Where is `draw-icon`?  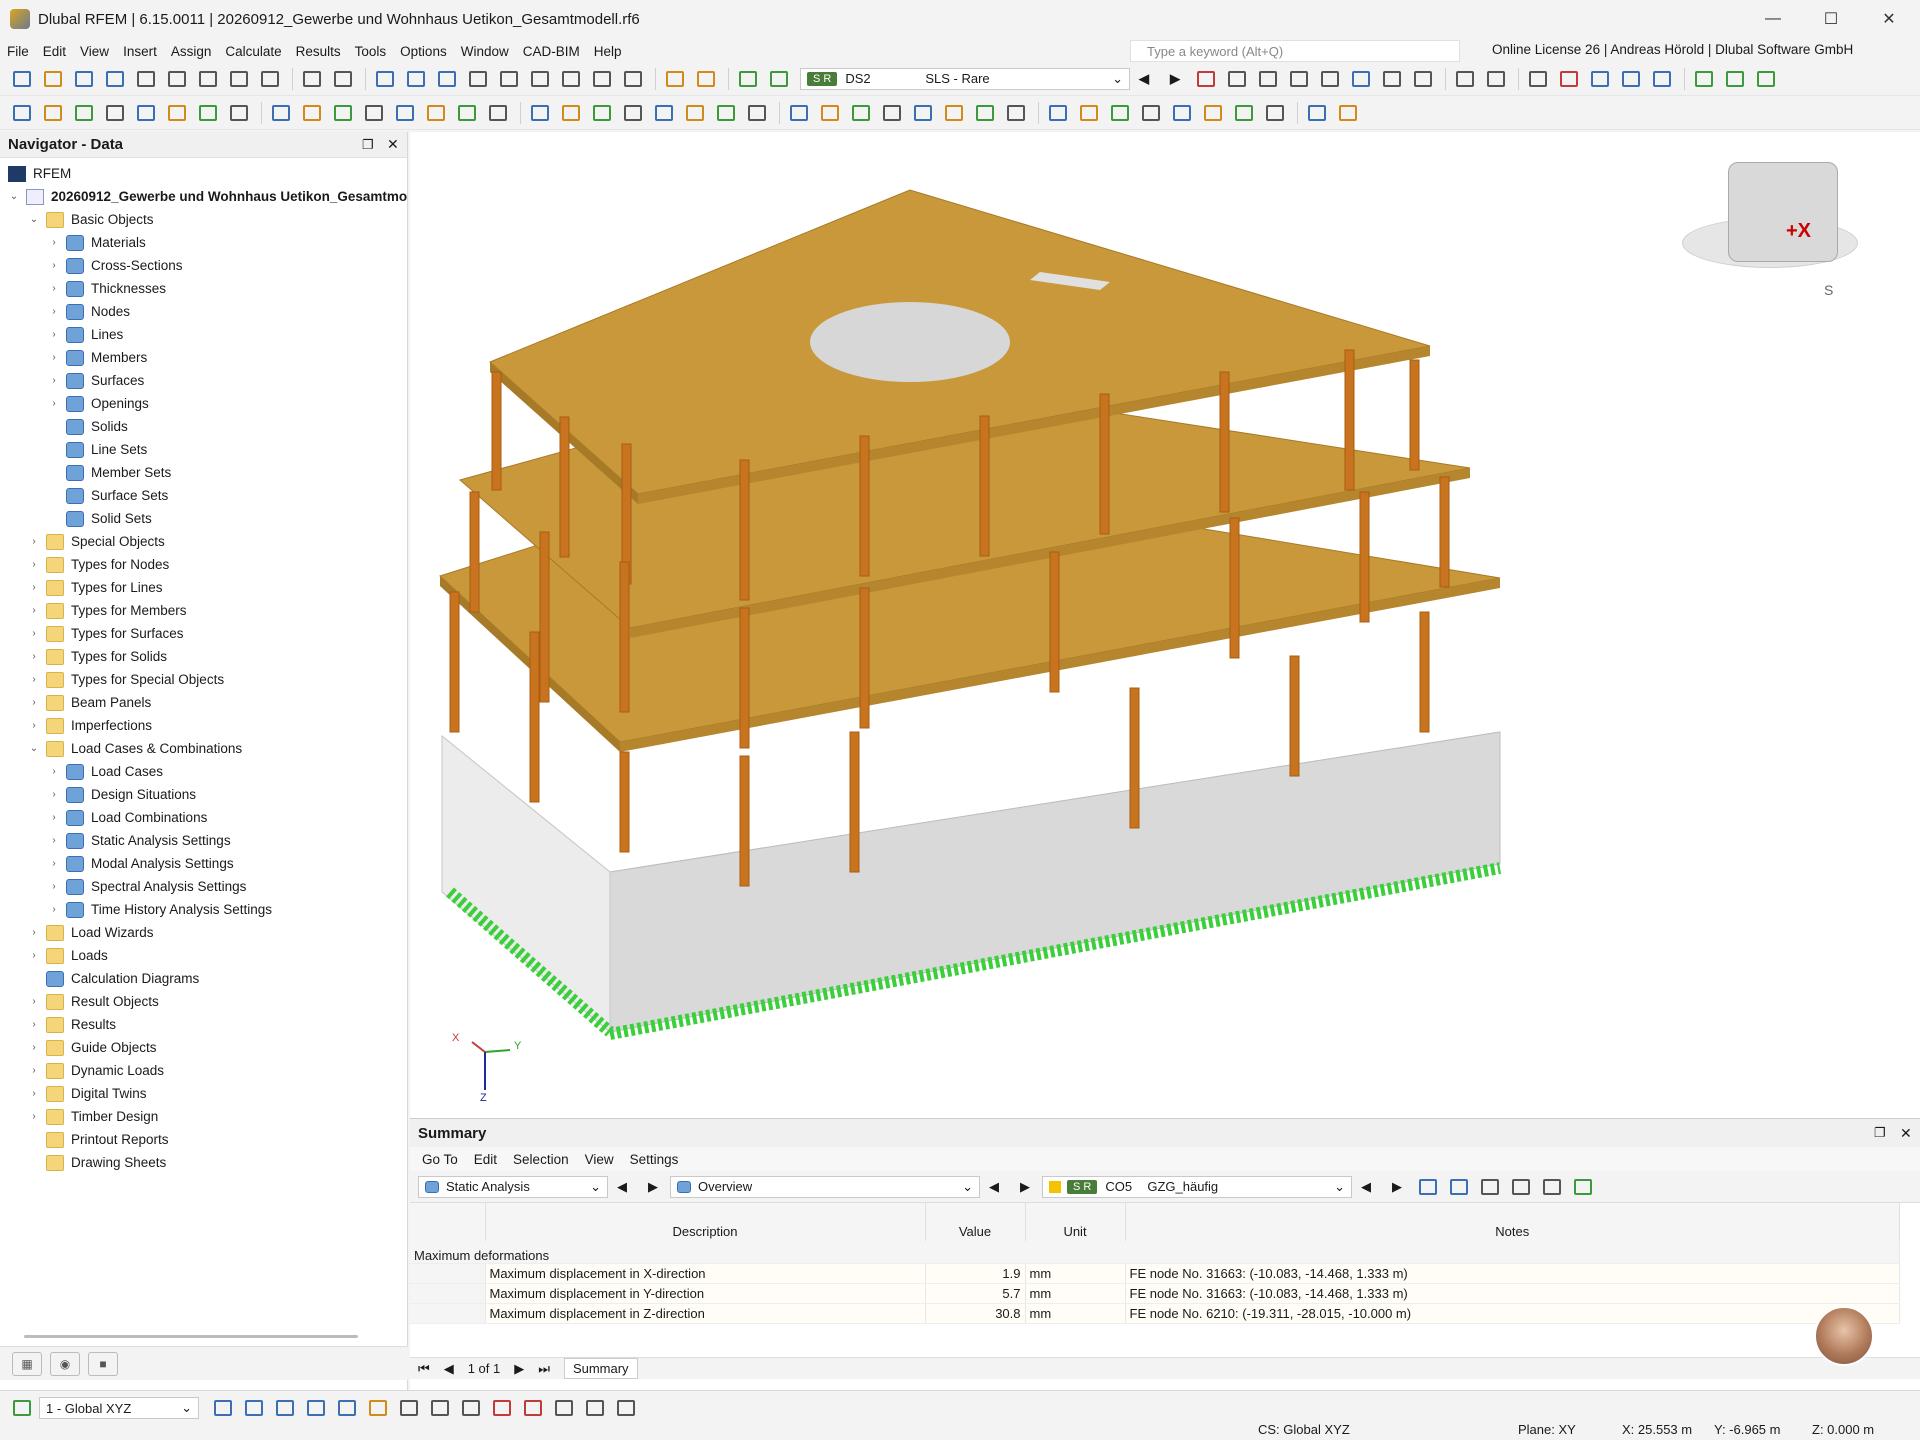
draw-icon is located at coordinates (675, 79).